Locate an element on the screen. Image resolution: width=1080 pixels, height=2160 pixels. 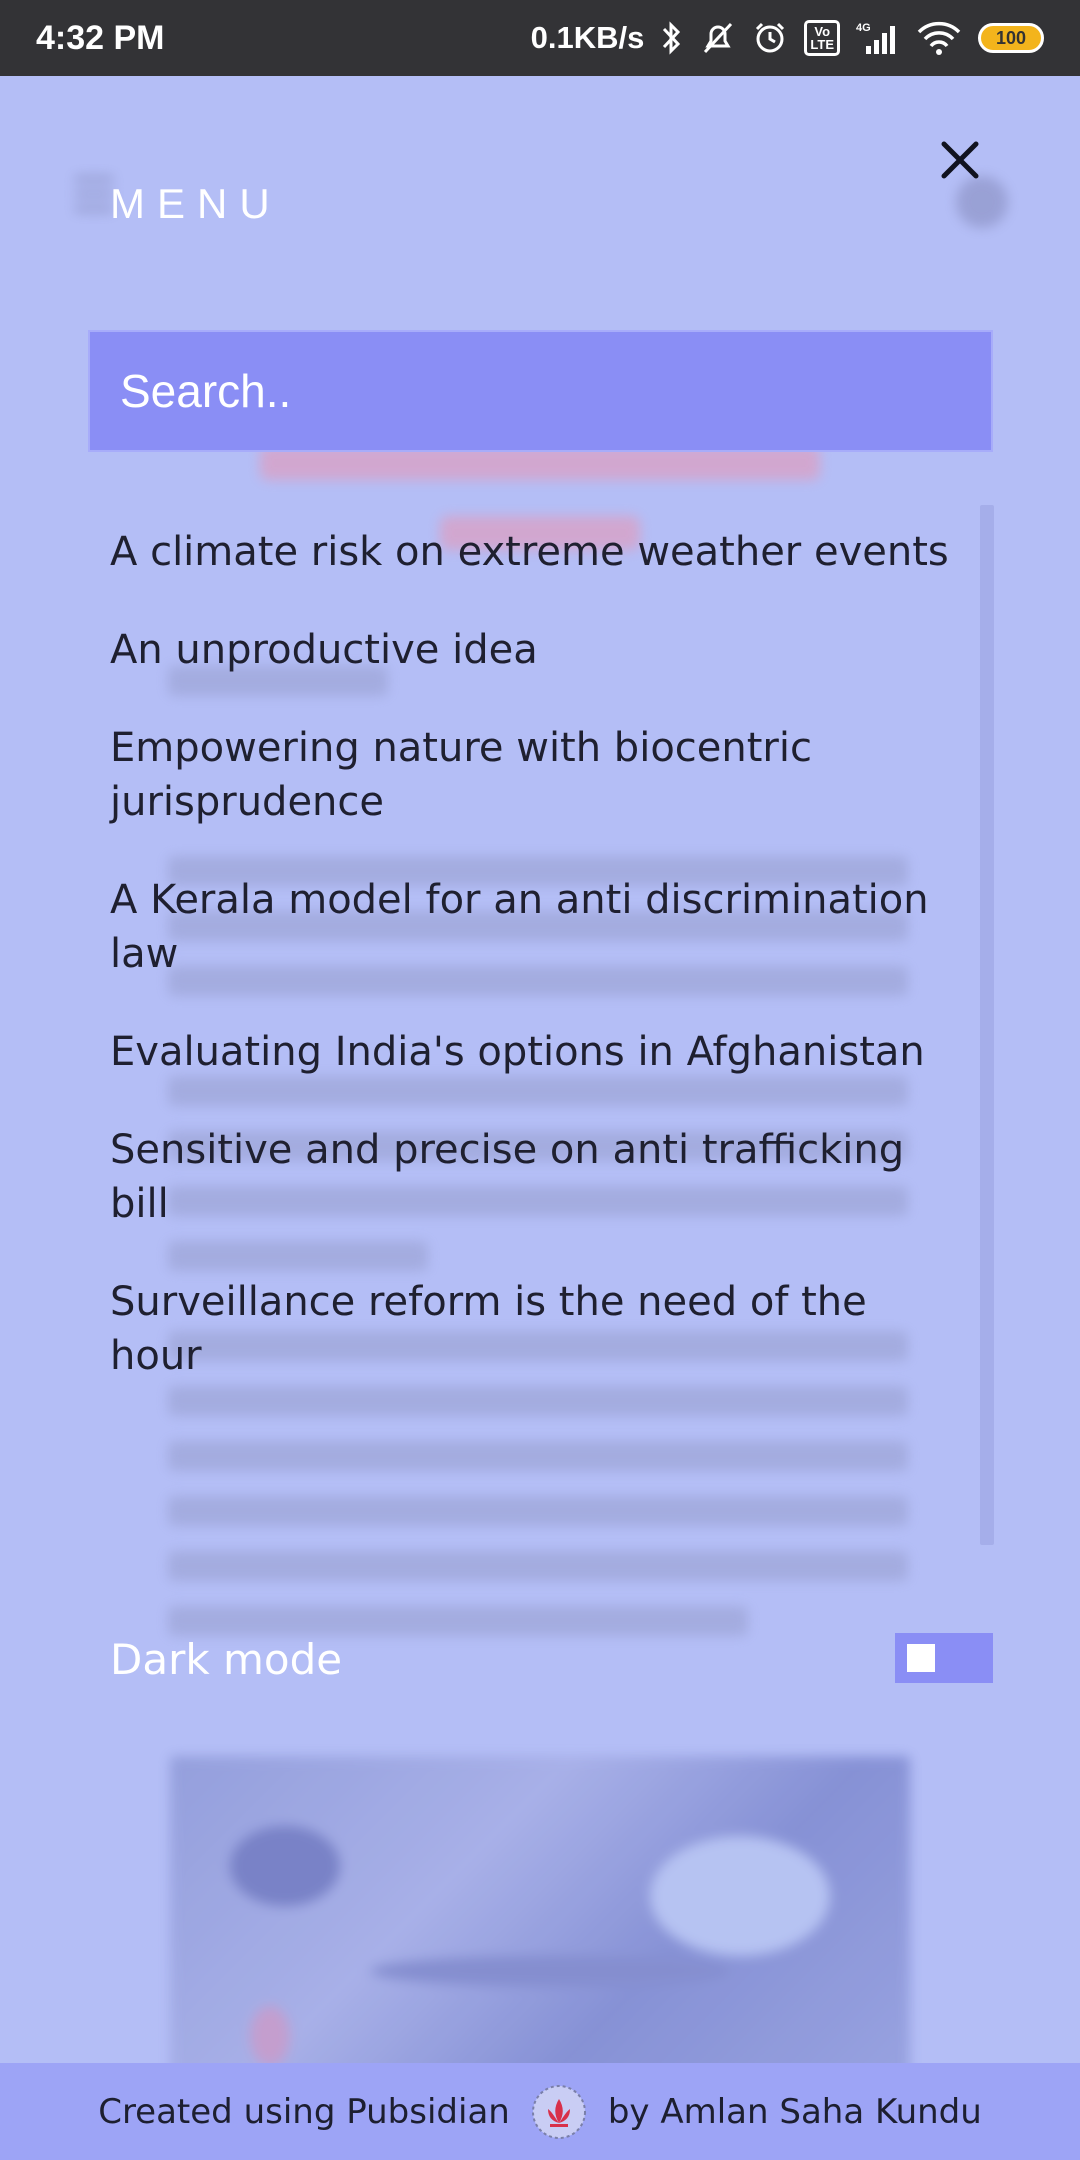
signal-icon: 4G is located at coordinates (878, 38).